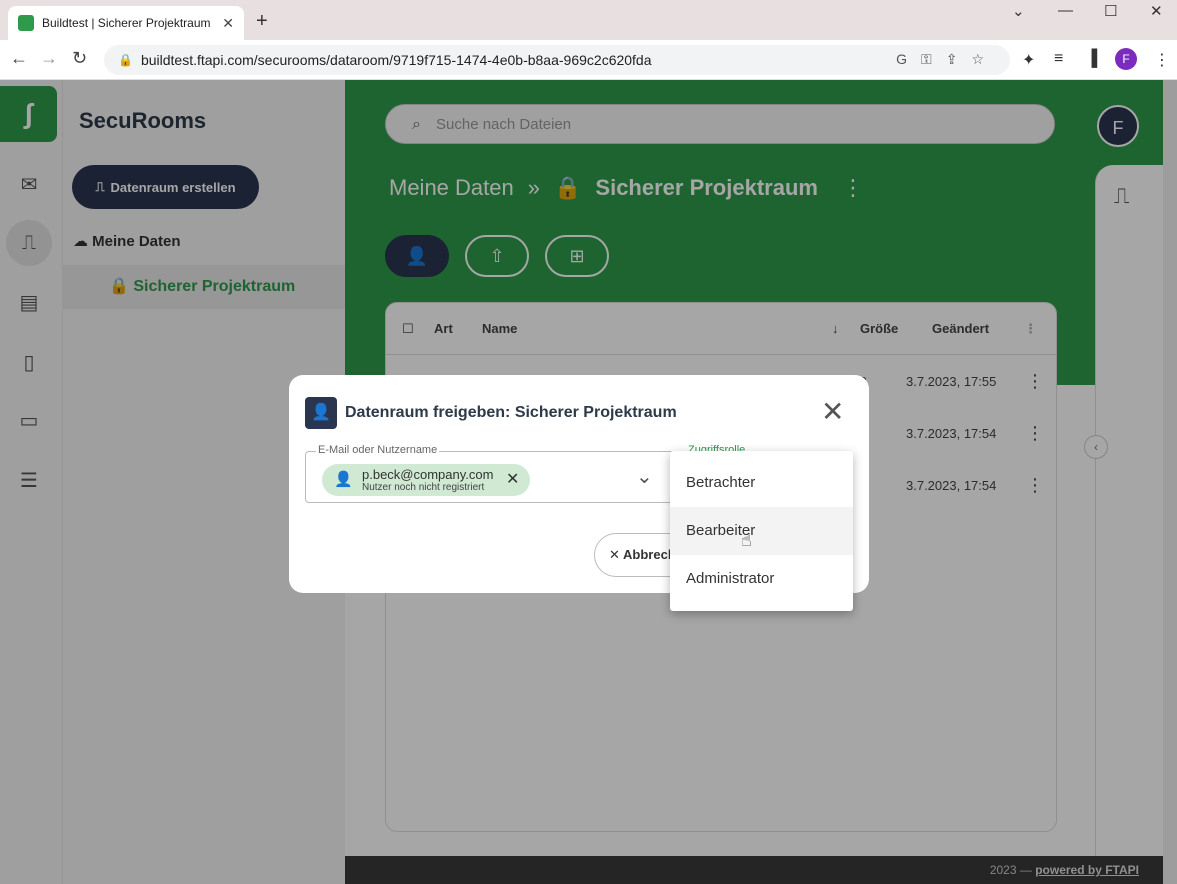 The width and height of the screenshot is (1177, 884). What do you see at coordinates (321, 413) in the screenshot?
I see `share-user-icon: 👤` at bounding box center [321, 413].